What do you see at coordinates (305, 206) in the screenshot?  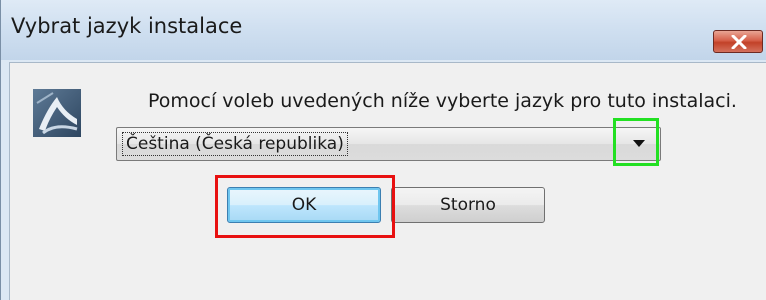 I see `ok-button-highlight` at bounding box center [305, 206].